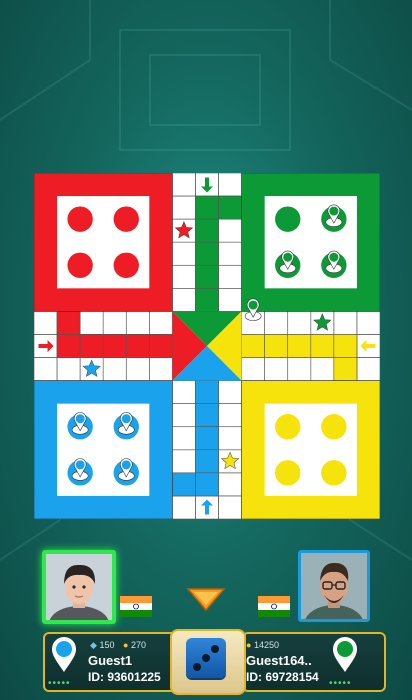 The image size is (412, 700). I want to click on player1-id: ID: 93601225, so click(124, 677).